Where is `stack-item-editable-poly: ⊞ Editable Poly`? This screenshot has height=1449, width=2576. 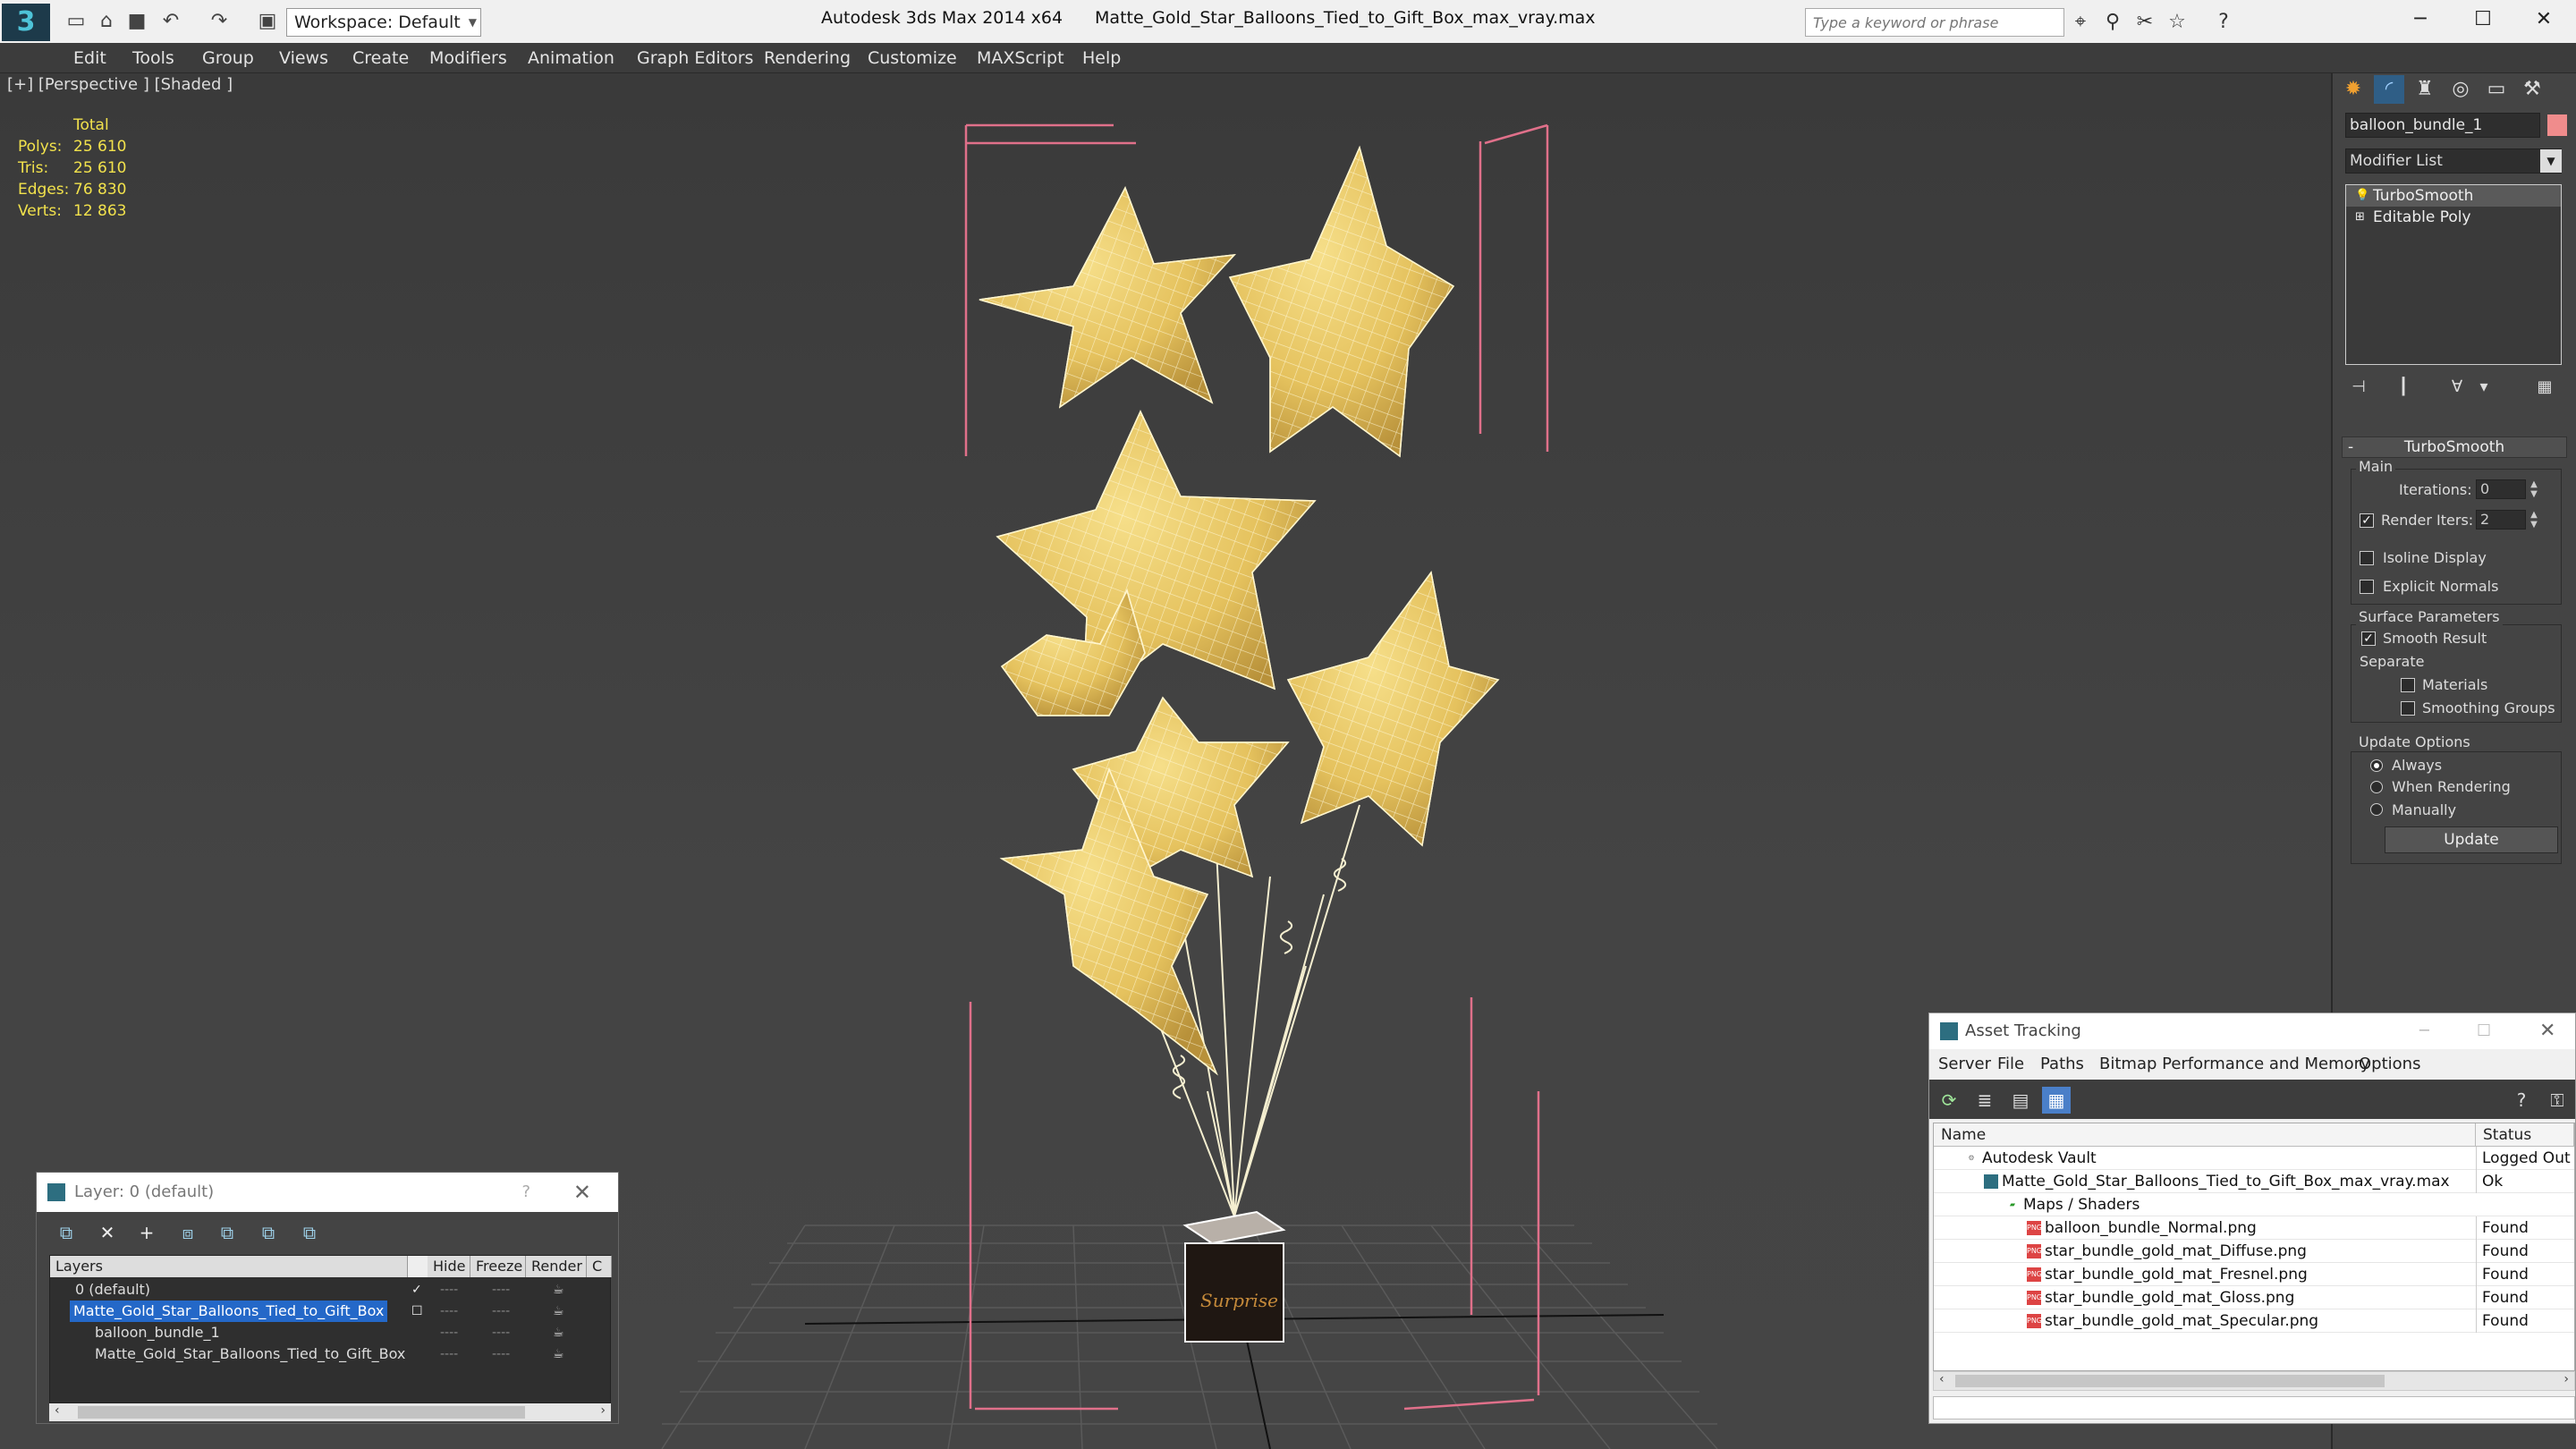 stack-item-editable-poly: ⊞ Editable Poly is located at coordinates (2453, 217).